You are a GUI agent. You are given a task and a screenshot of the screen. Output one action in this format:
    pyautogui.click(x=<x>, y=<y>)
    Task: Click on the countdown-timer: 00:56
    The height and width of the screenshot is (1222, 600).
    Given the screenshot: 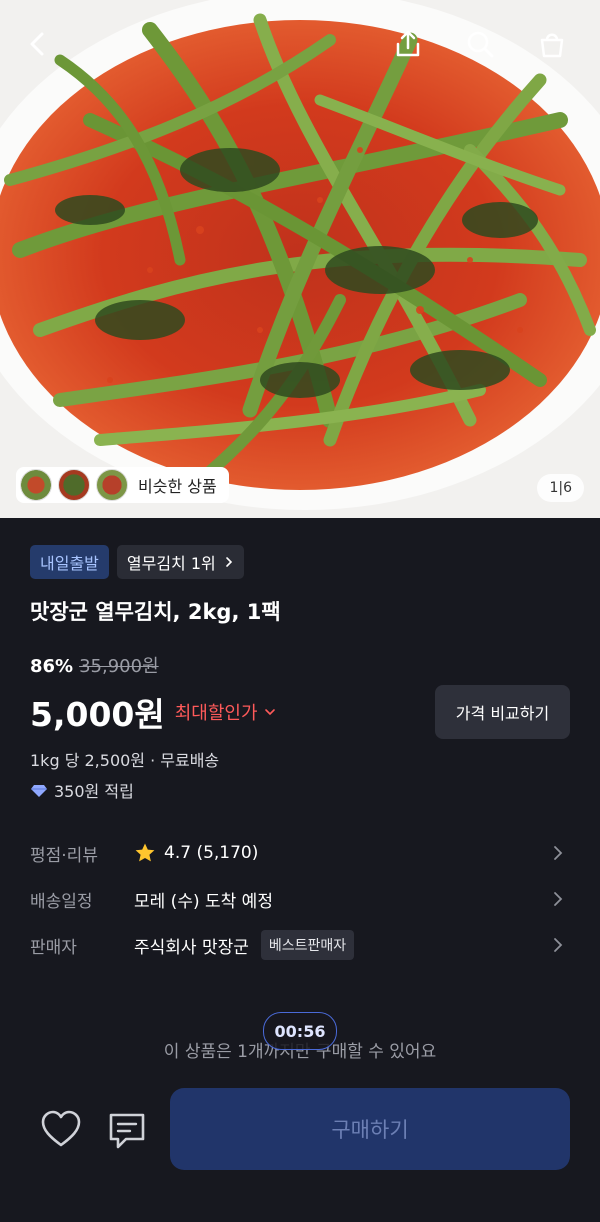 What is the action you would take?
    pyautogui.click(x=300, y=1031)
    